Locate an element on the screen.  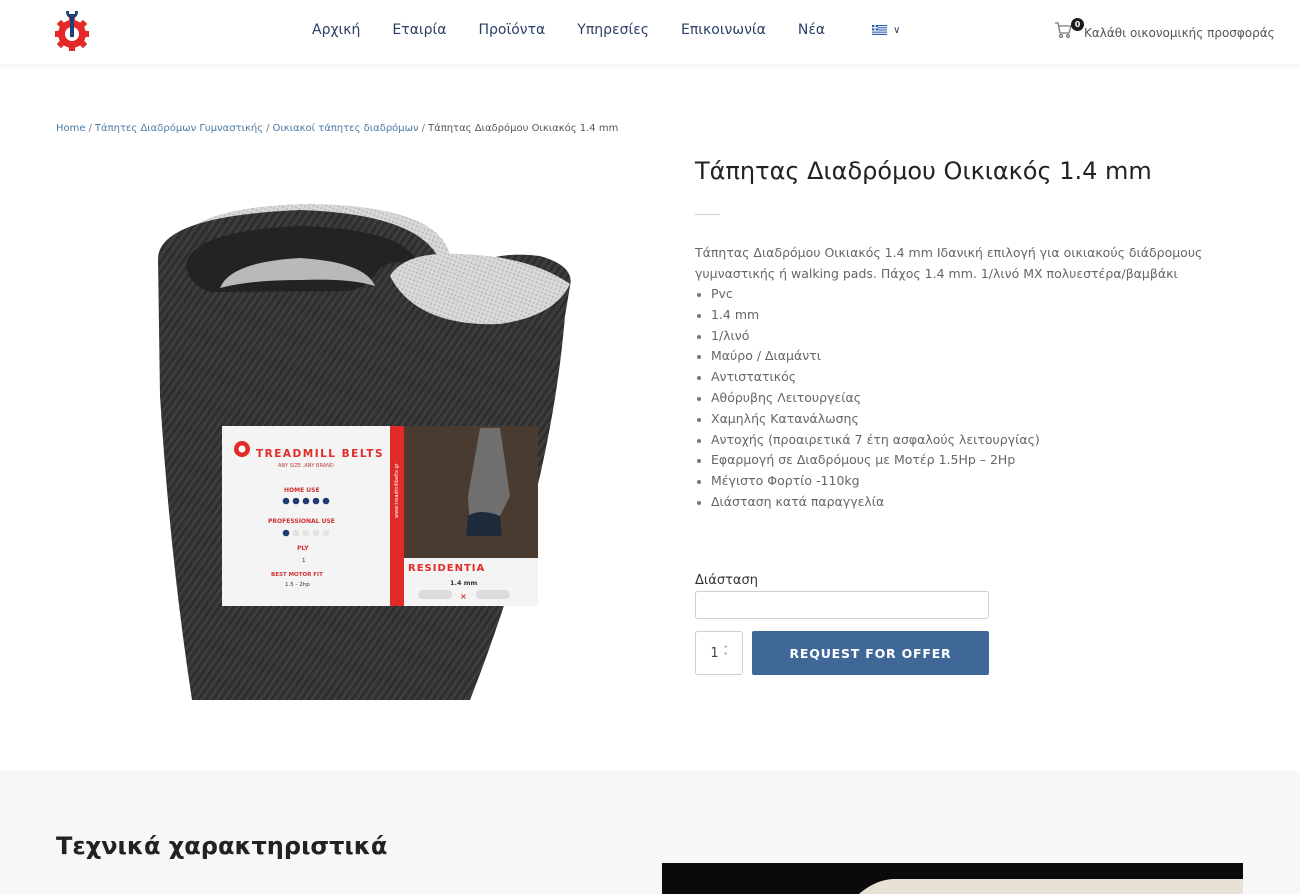
dimension-label: Διάσταση is located at coordinates (726, 580).